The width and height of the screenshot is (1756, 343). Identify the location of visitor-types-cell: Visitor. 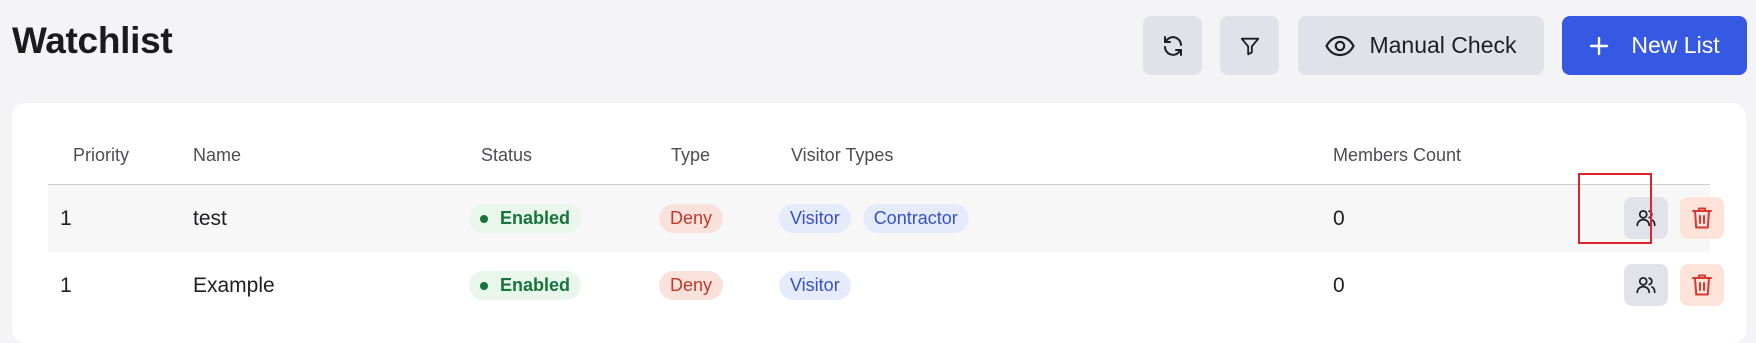
(821, 285).